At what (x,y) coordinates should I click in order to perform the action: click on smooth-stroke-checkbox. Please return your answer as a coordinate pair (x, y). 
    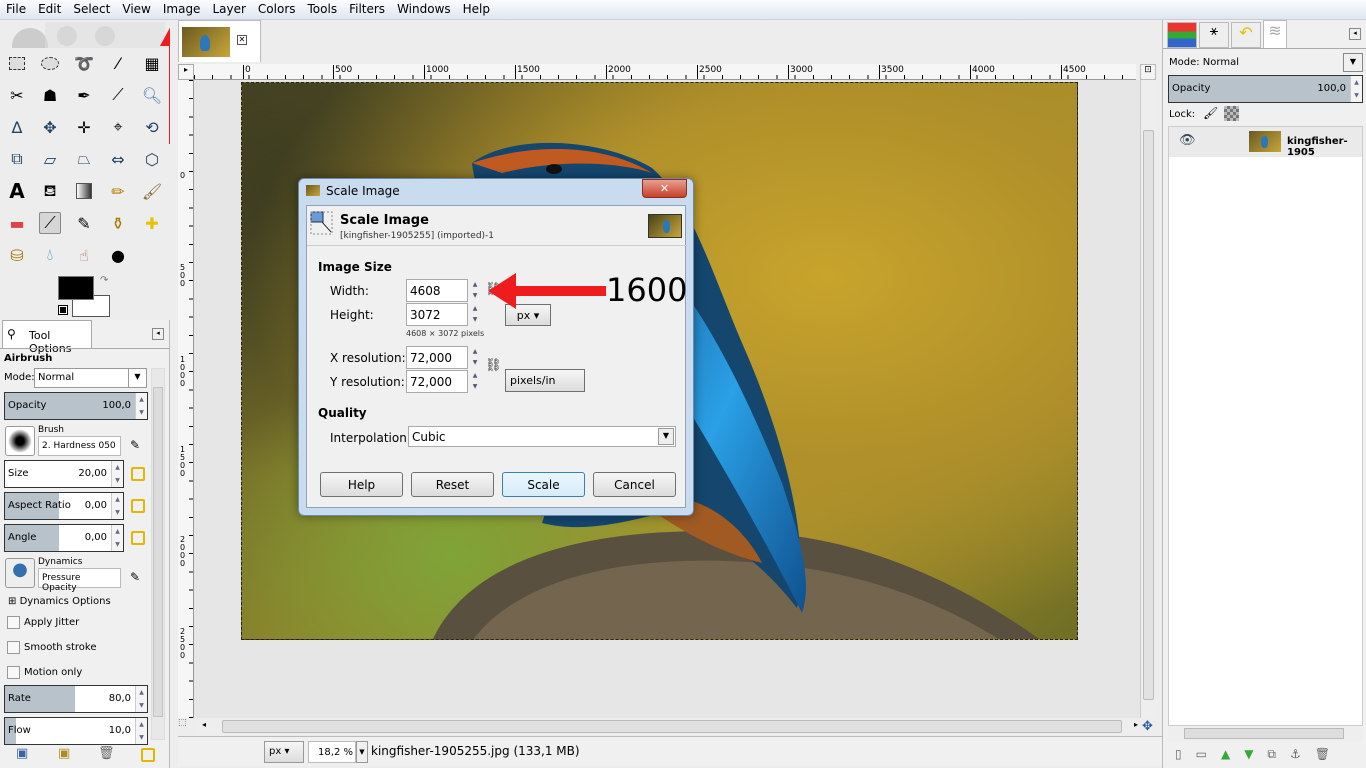
    Looking at the image, I should click on (13, 647).